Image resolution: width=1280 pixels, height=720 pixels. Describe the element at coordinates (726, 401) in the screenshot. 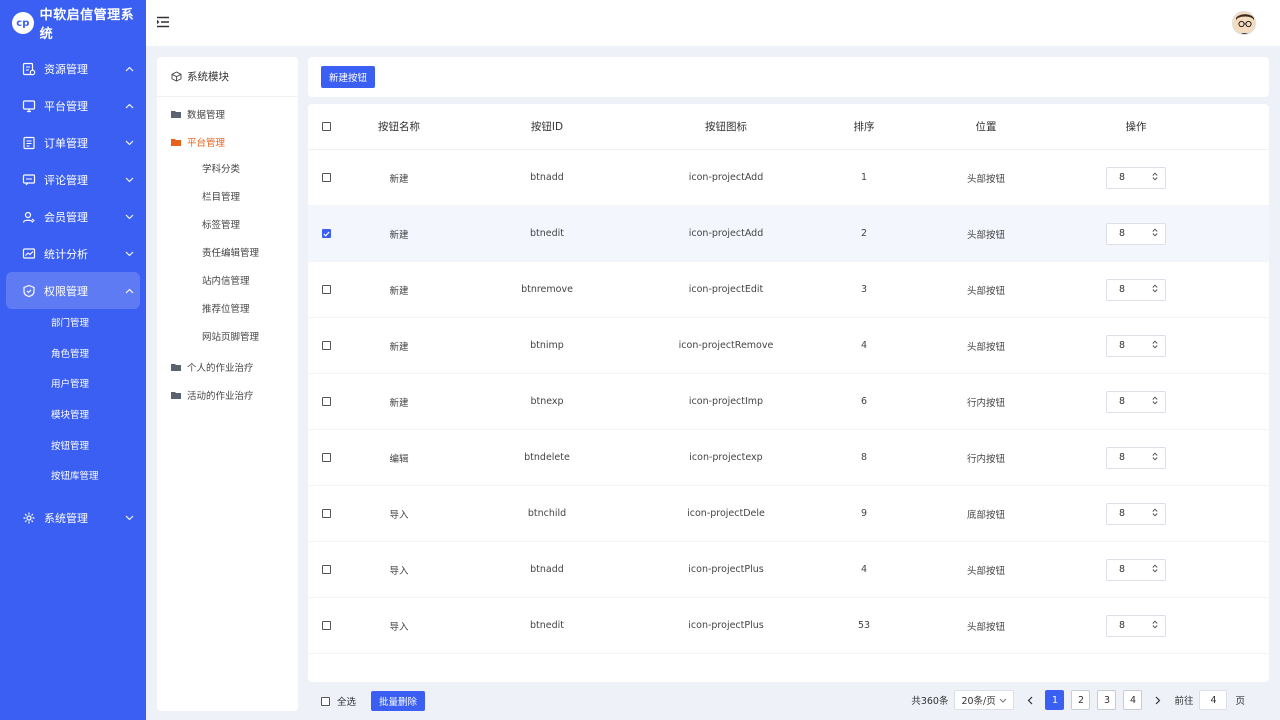

I see `cell-icon: icon-projectImp` at that location.